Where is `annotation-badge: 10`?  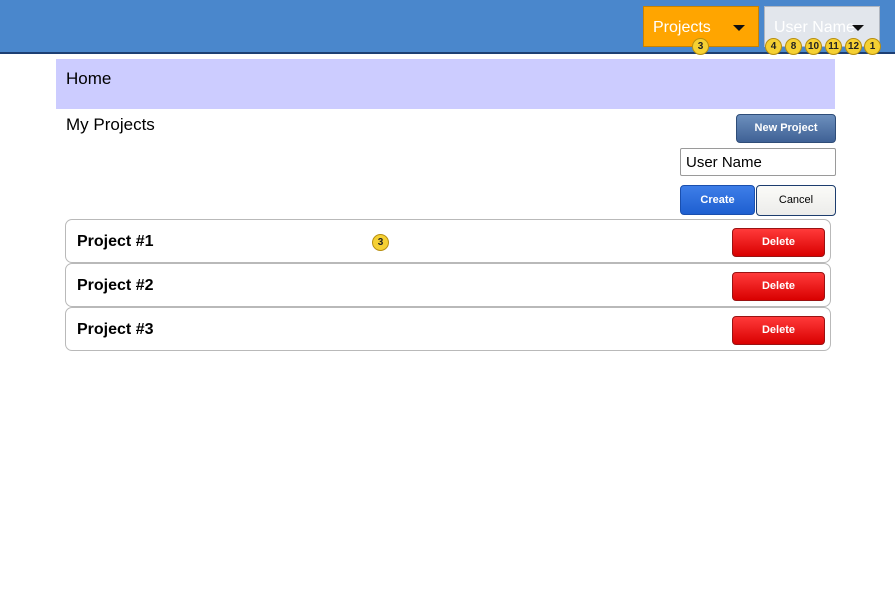
annotation-badge: 10 is located at coordinates (813, 46).